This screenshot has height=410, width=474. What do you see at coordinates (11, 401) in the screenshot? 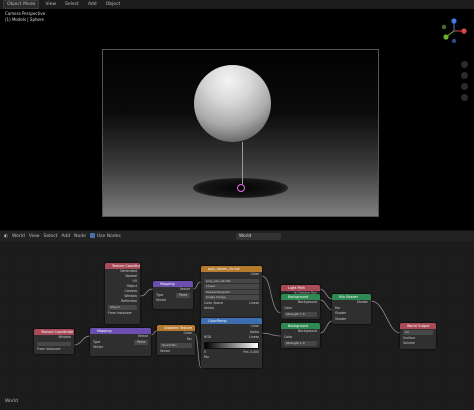
I see `footer-world-label: World` at bounding box center [11, 401].